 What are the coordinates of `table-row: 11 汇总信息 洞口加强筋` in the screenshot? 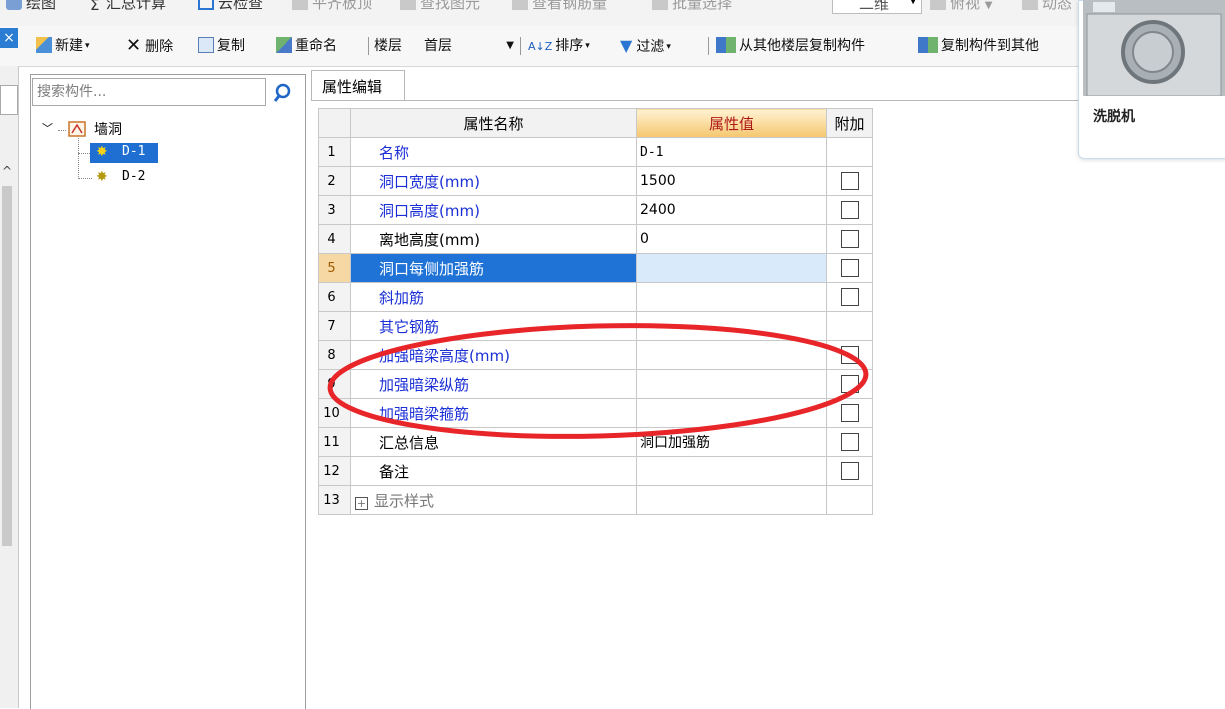 It's located at (595, 442).